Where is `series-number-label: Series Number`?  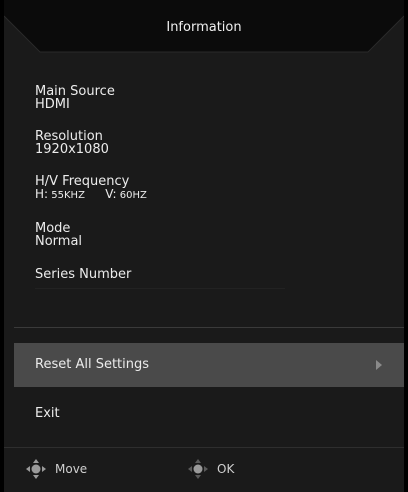 series-number-label: Series Number is located at coordinates (83, 274).